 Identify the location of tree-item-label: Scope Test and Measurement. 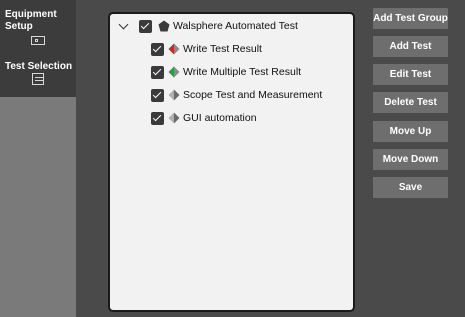
(253, 95).